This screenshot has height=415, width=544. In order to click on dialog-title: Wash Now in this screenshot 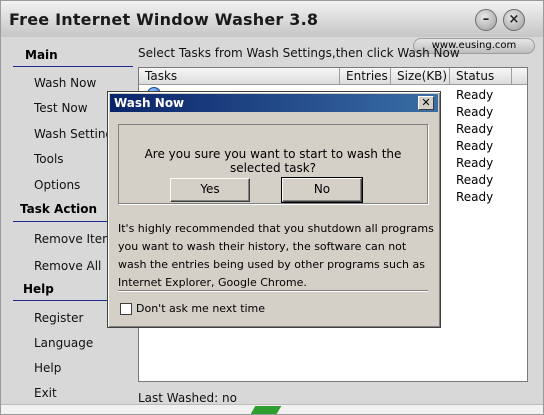, I will do `click(149, 103)`.